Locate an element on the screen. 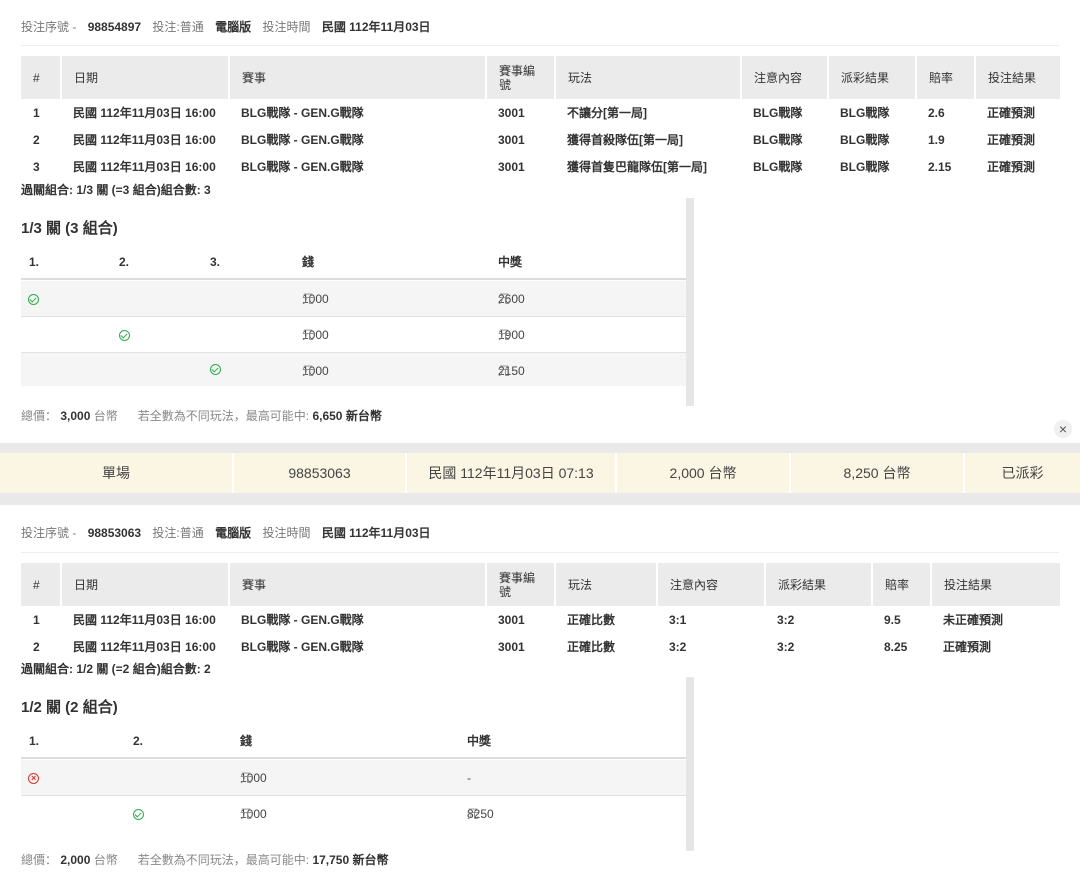 Image resolution: width=1080 pixels, height=873 pixels. total-value: 2,000 is located at coordinates (75, 860).